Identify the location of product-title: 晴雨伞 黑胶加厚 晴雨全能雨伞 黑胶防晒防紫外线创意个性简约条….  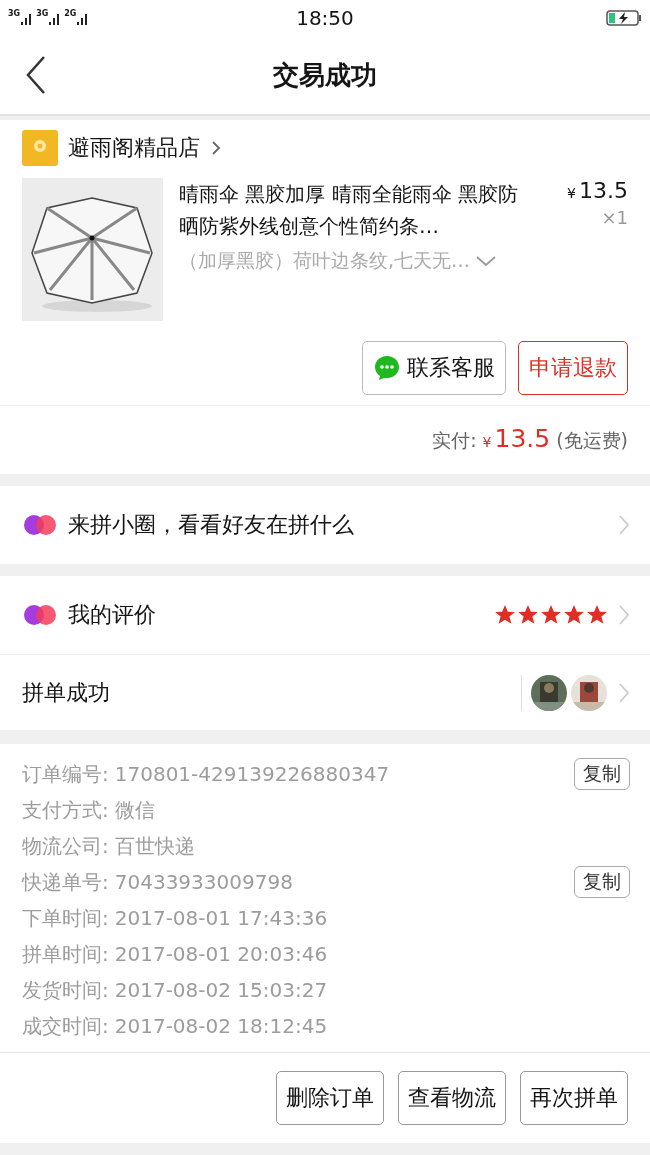
(355, 210).